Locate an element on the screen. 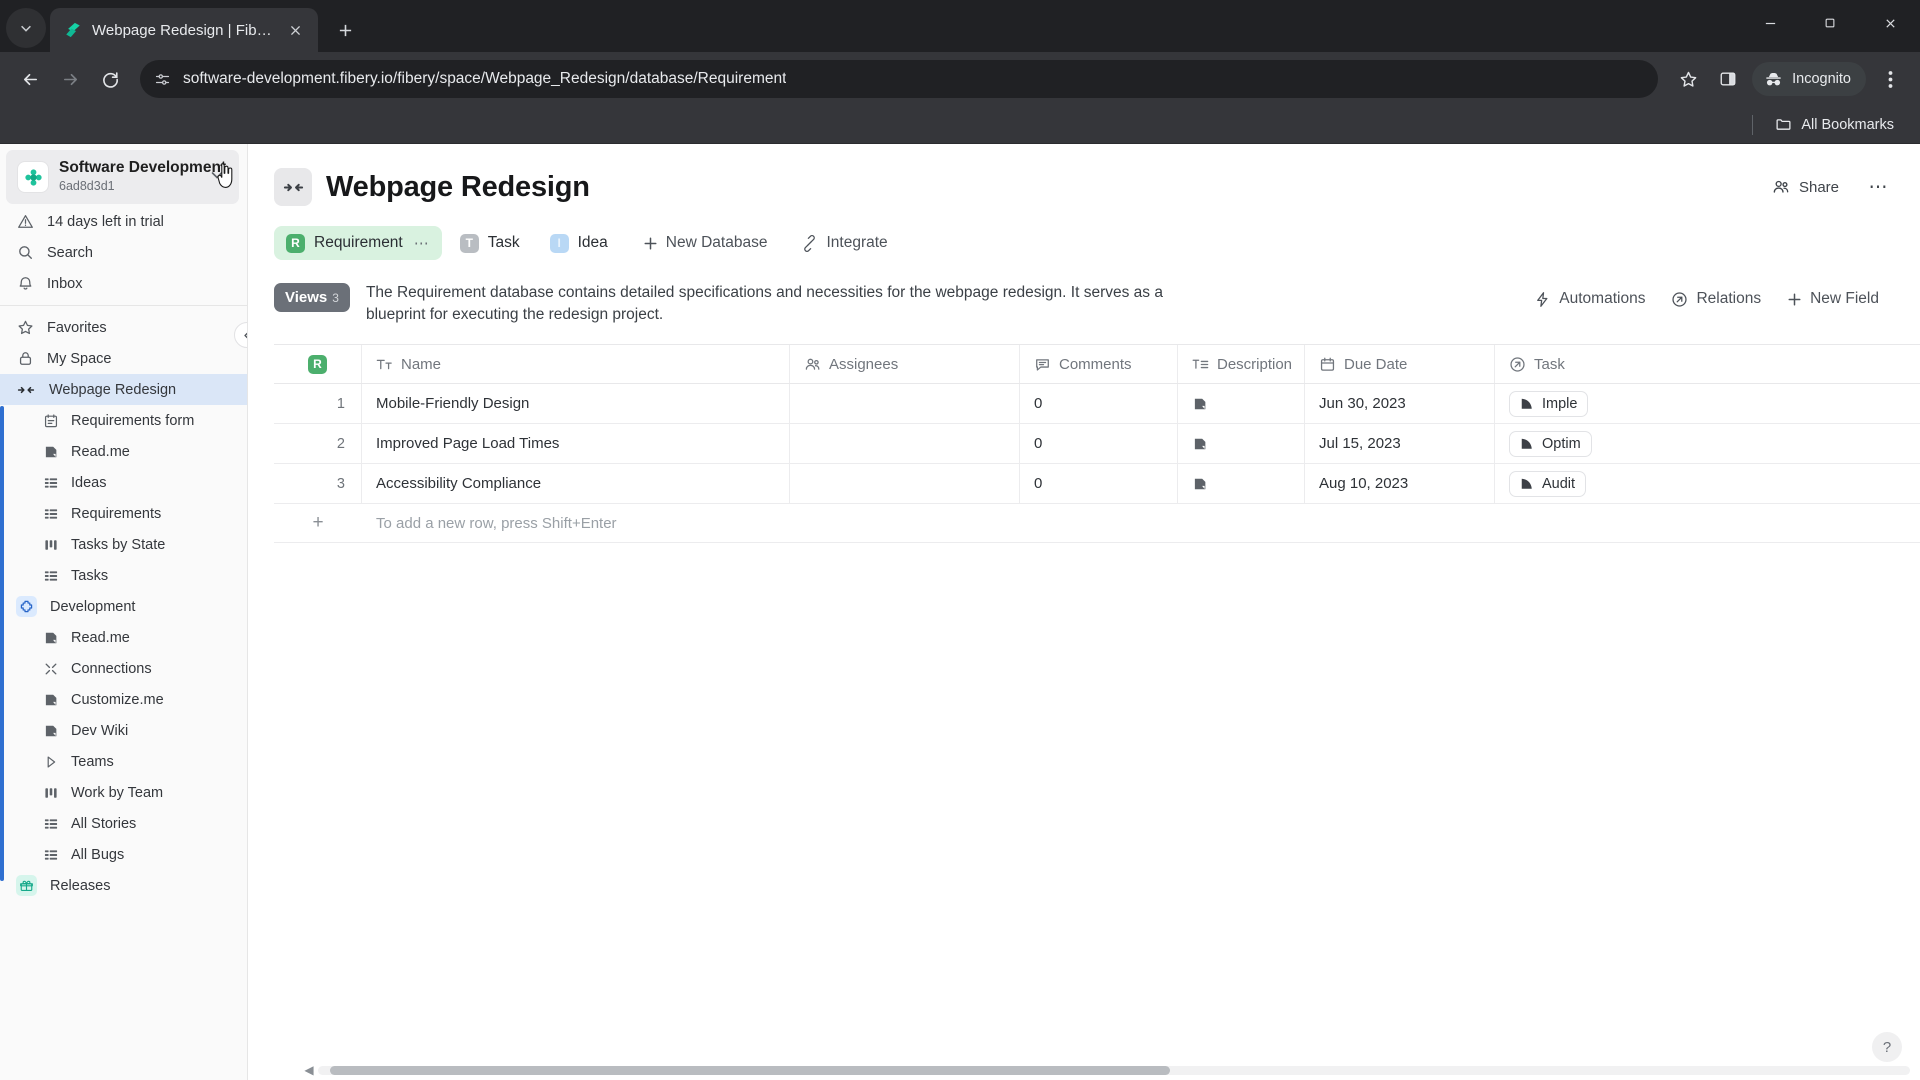 This screenshot has height=1080, width=1920. scroll-thumb is located at coordinates (750, 1070).